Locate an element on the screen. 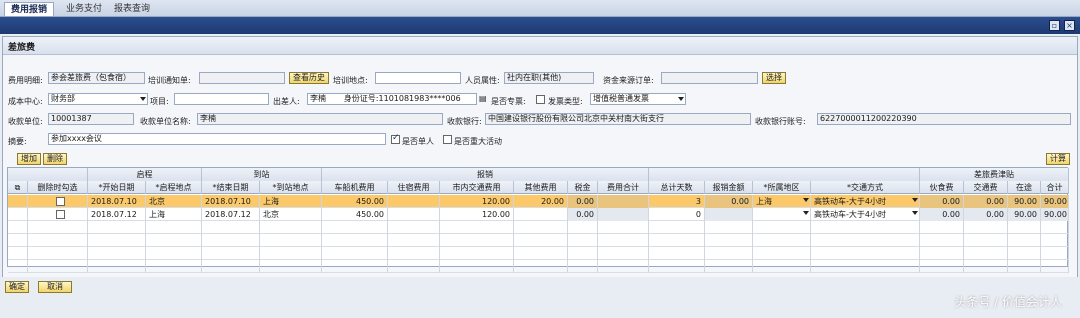 This screenshot has width=1080, height=318. account-field: 6227000011200220390 is located at coordinates (944, 119).